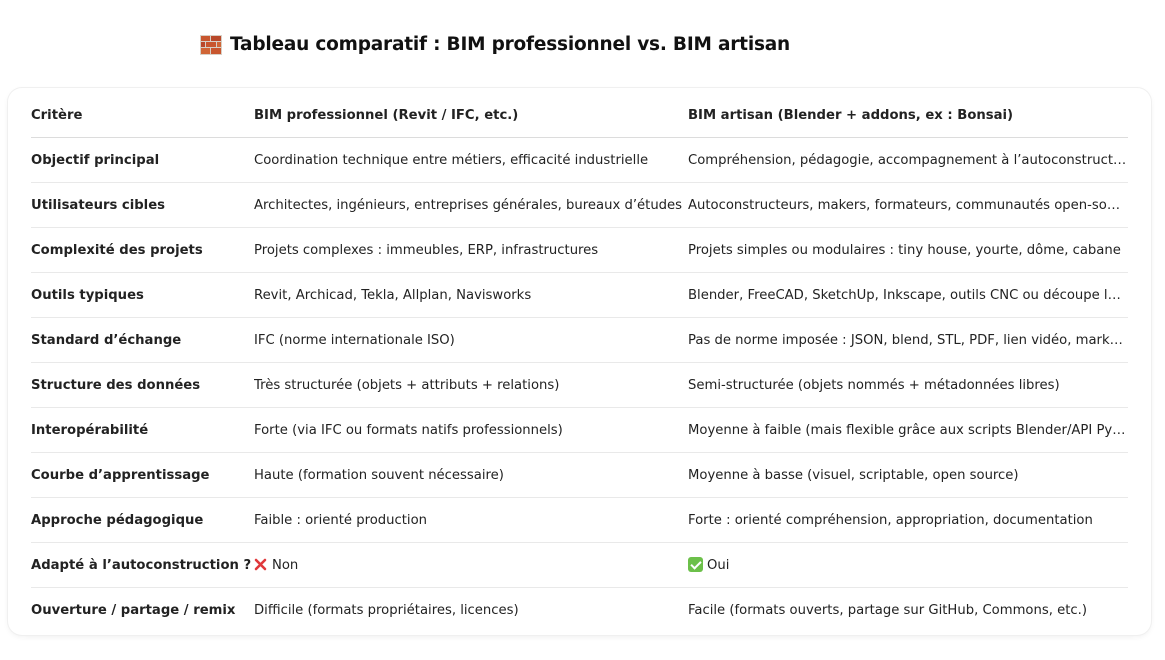 This screenshot has width=1165, height=660. What do you see at coordinates (908, 565) in the screenshot?
I see `row-artisan-value: Oui` at bounding box center [908, 565].